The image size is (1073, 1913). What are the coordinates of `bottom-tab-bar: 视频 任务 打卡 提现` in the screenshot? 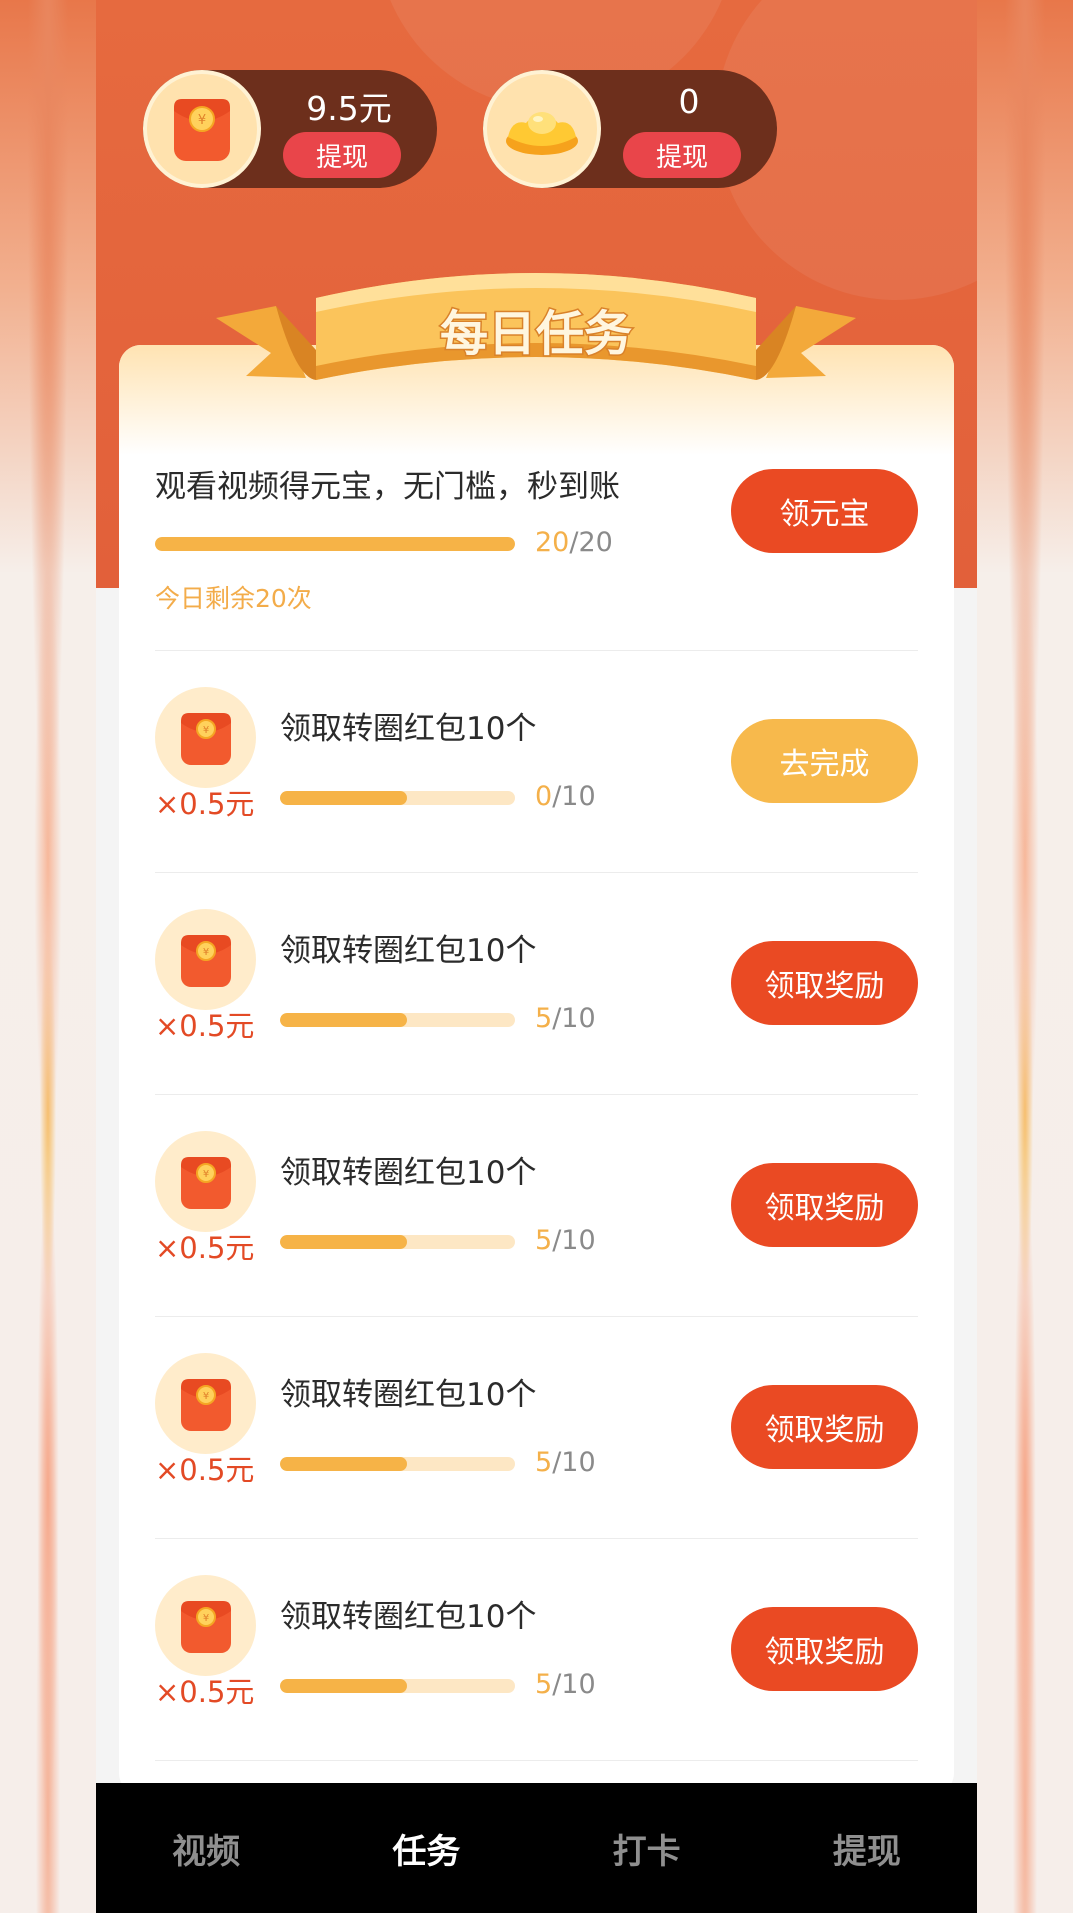 It's located at (536, 1848).